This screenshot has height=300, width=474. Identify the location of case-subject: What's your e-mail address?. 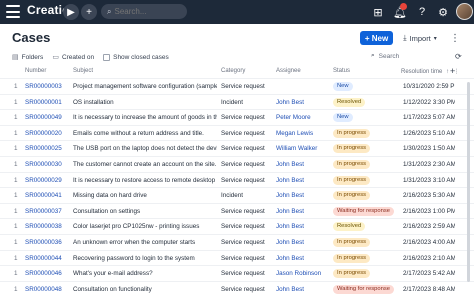
(113, 274).